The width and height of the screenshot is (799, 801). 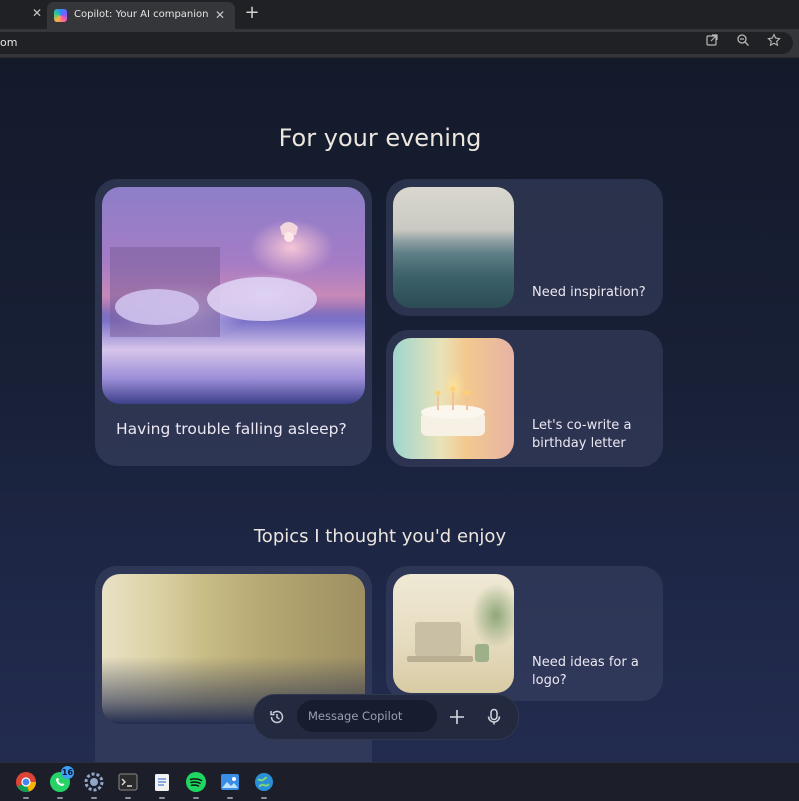 What do you see at coordinates (399, 781) in the screenshot?
I see `taskbar: 16` at bounding box center [399, 781].